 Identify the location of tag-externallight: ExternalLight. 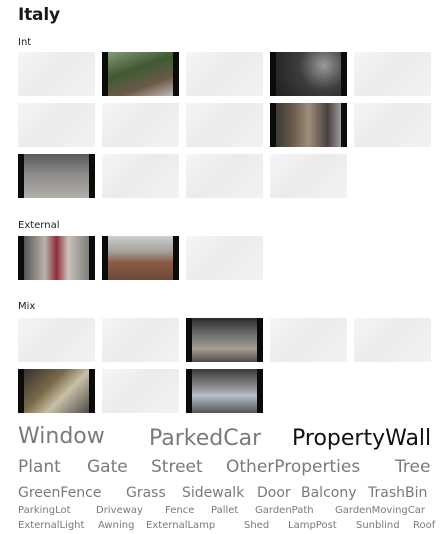
(51, 525).